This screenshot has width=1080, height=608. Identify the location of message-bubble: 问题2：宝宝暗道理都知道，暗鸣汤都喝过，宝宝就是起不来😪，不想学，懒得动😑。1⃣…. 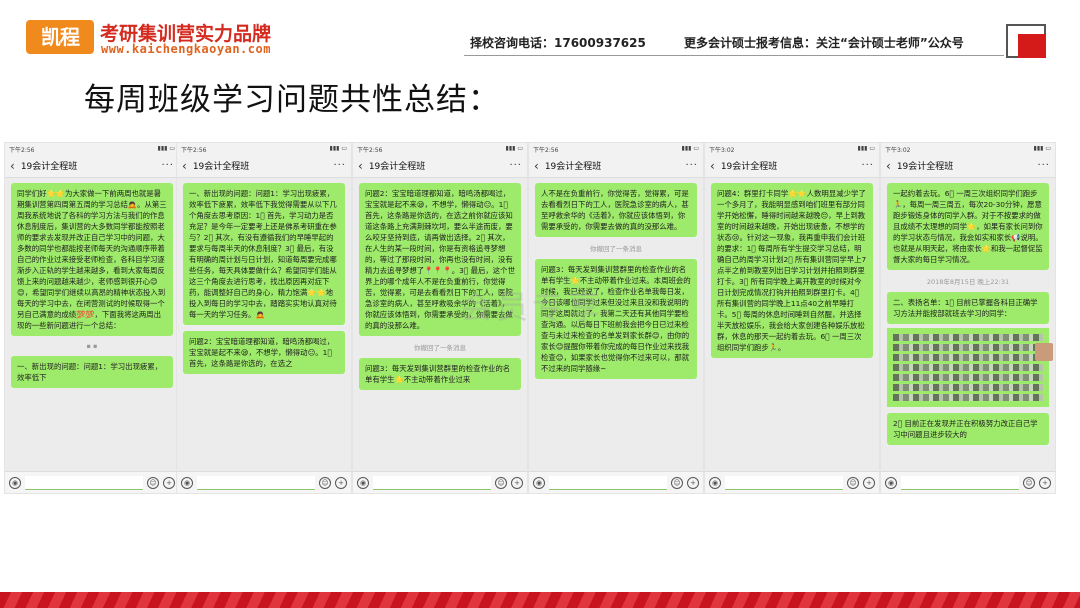
(264, 352).